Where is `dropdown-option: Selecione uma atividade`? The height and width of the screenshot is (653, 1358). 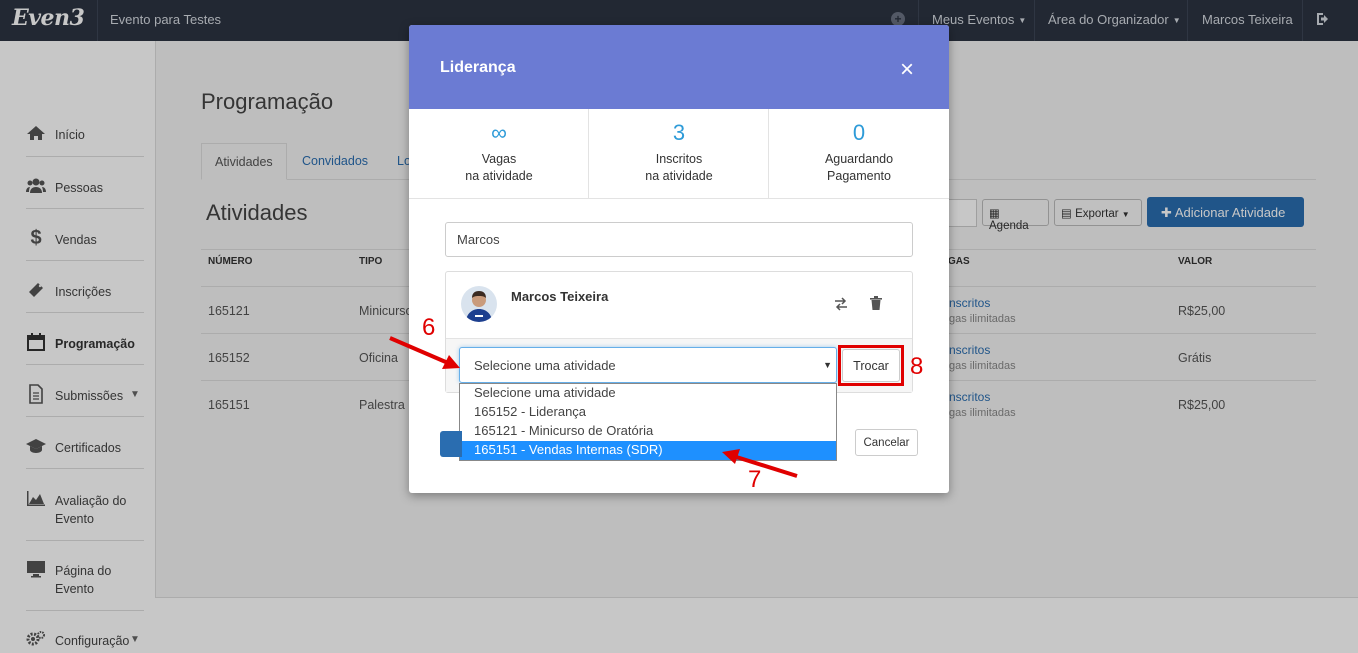 dropdown-option: Selecione uma atividade is located at coordinates (648, 393).